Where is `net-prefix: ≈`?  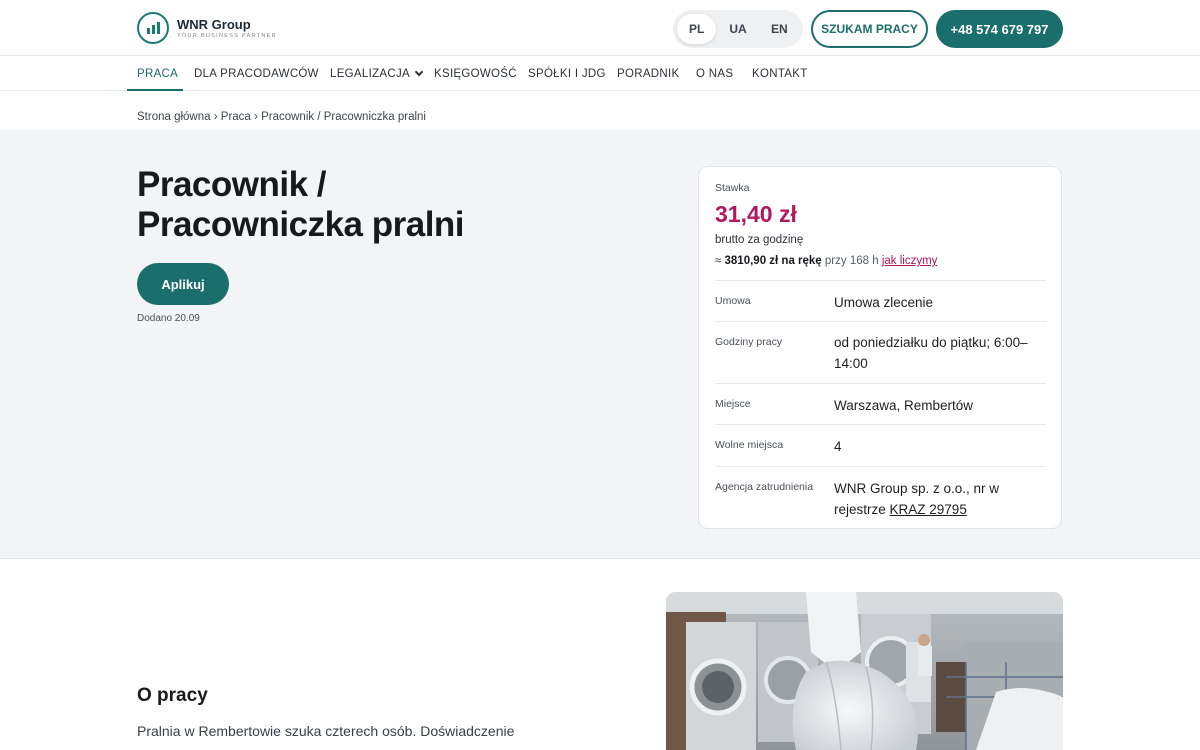 net-prefix: ≈ is located at coordinates (718, 261).